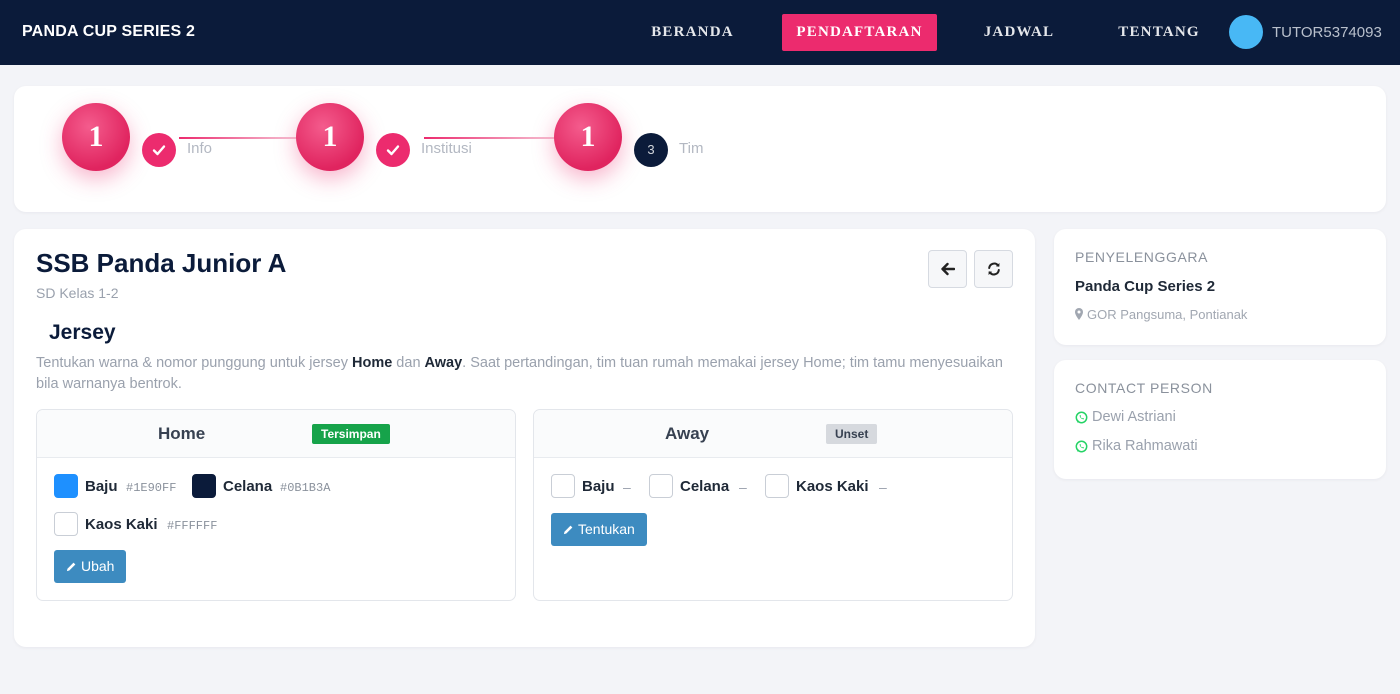 The height and width of the screenshot is (694, 1400). I want to click on set-away-label: Tentukan, so click(606, 529).